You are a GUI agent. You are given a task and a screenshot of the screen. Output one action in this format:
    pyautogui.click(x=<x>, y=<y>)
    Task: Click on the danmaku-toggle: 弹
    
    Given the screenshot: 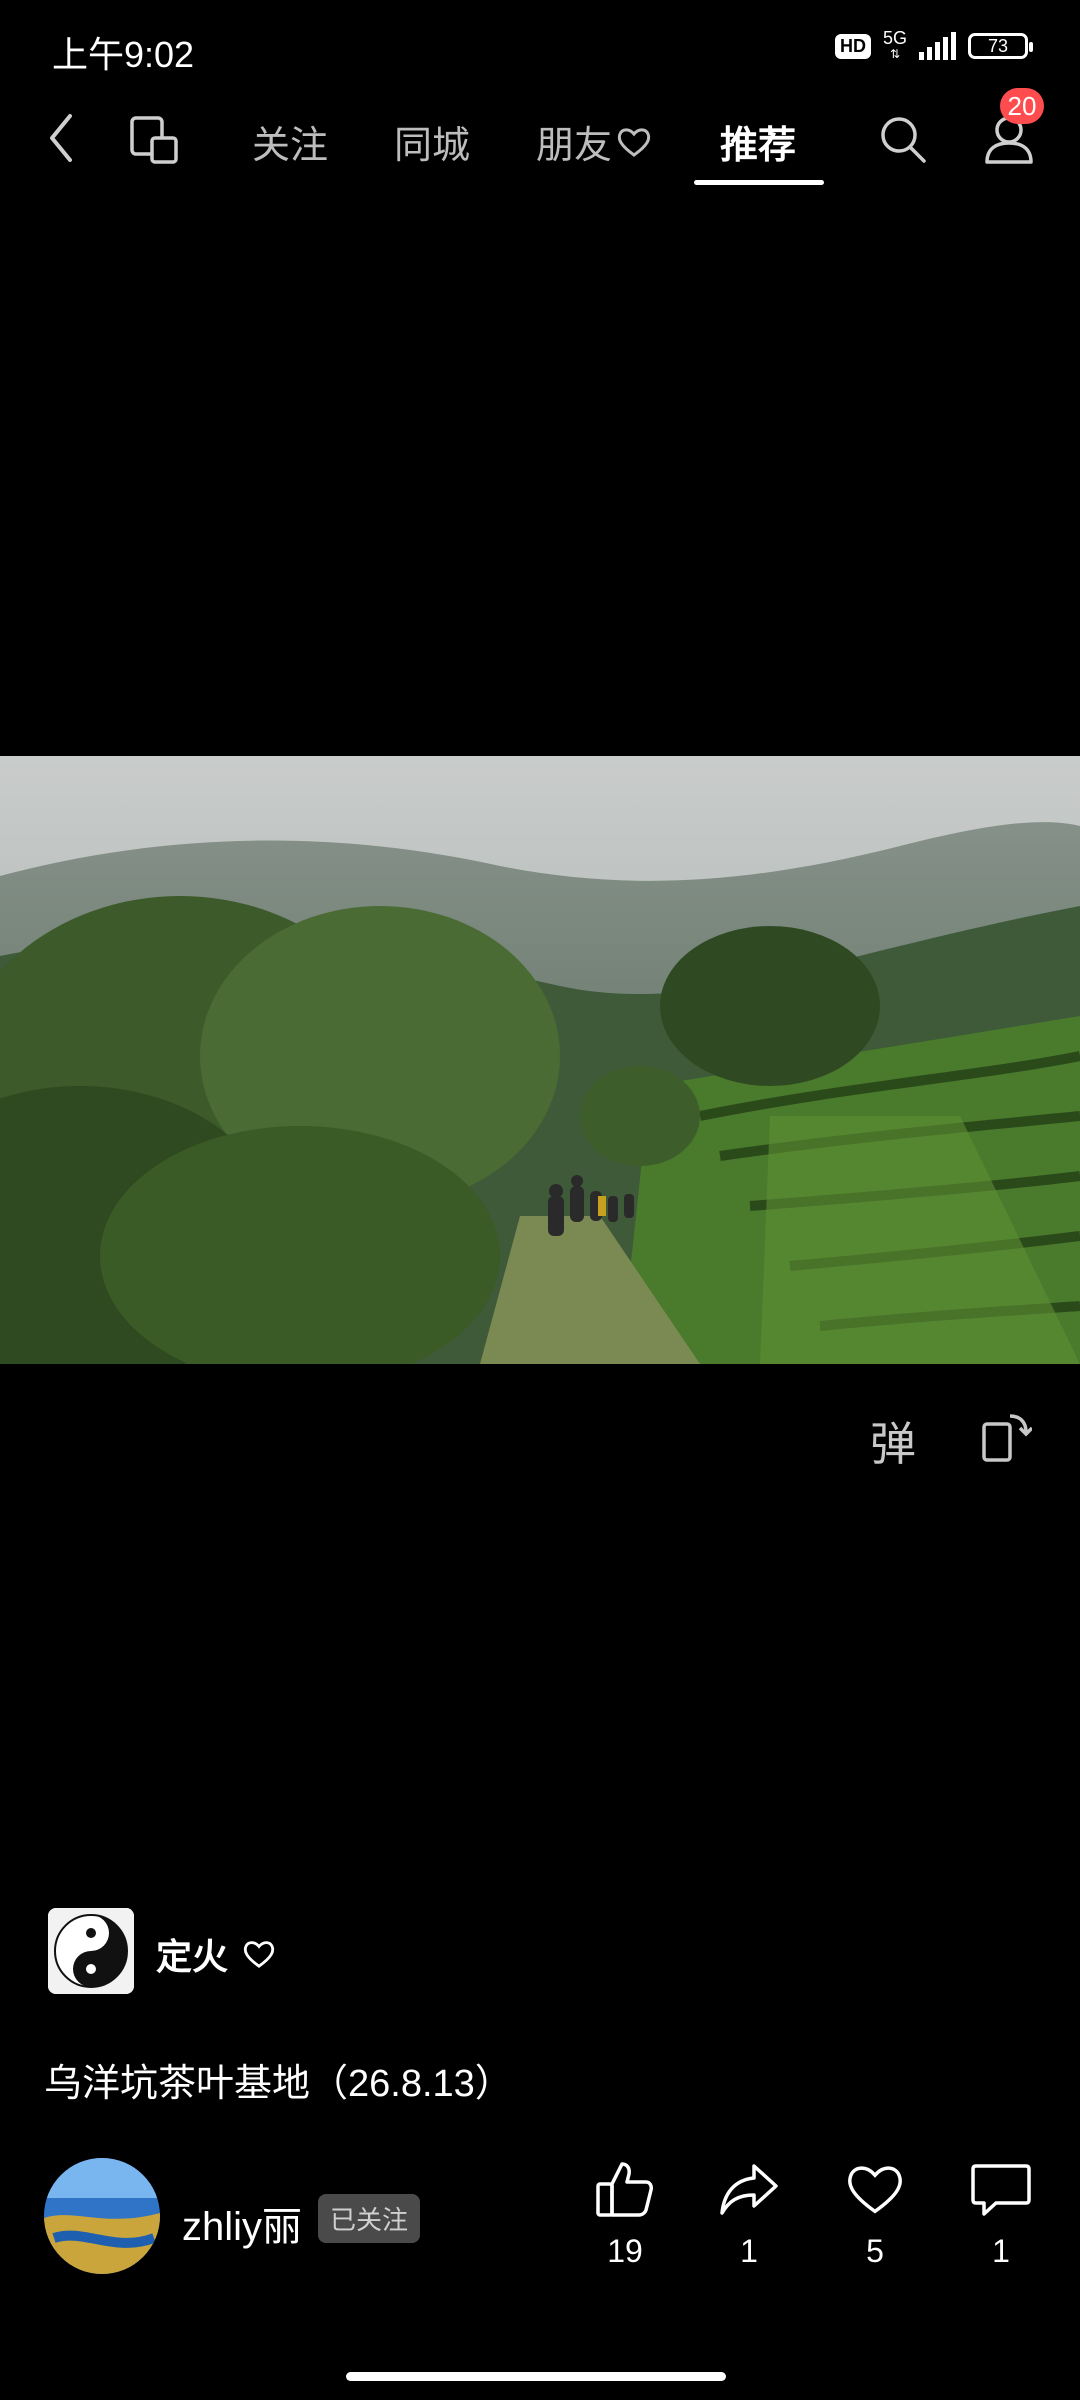 What is the action you would take?
    pyautogui.click(x=893, y=1441)
    